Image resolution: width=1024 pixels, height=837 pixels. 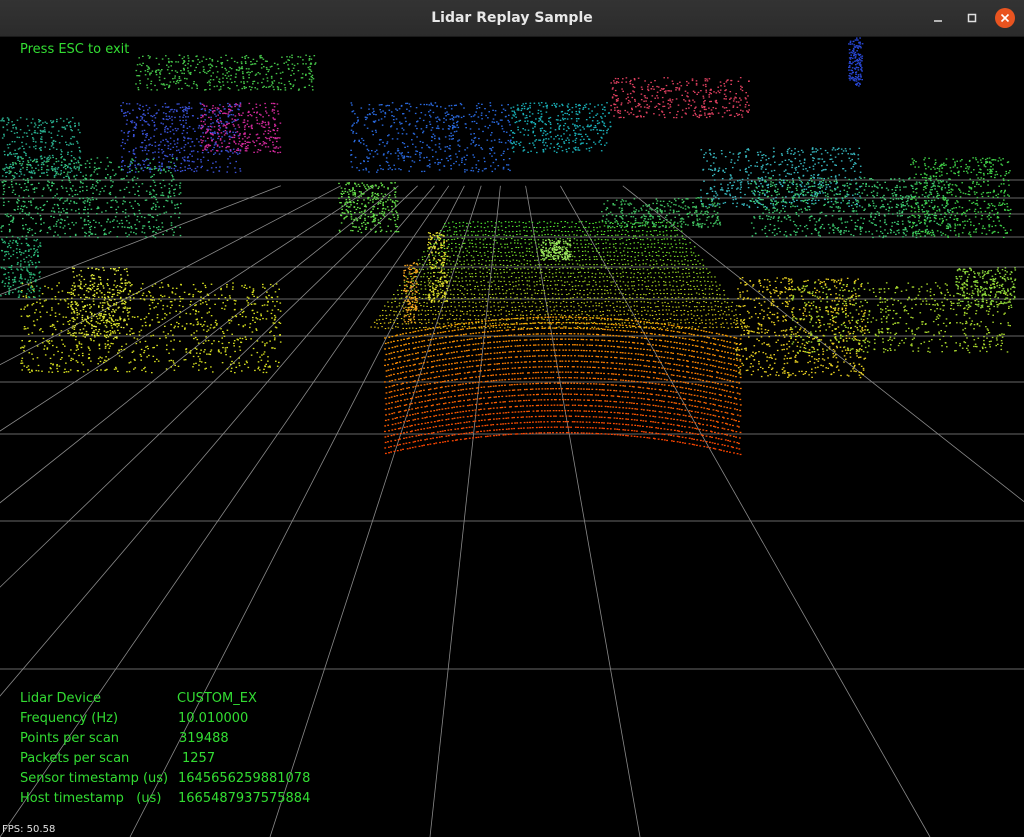 What do you see at coordinates (244, 798) in the screenshot?
I see `info-value: 1665487937575884` at bounding box center [244, 798].